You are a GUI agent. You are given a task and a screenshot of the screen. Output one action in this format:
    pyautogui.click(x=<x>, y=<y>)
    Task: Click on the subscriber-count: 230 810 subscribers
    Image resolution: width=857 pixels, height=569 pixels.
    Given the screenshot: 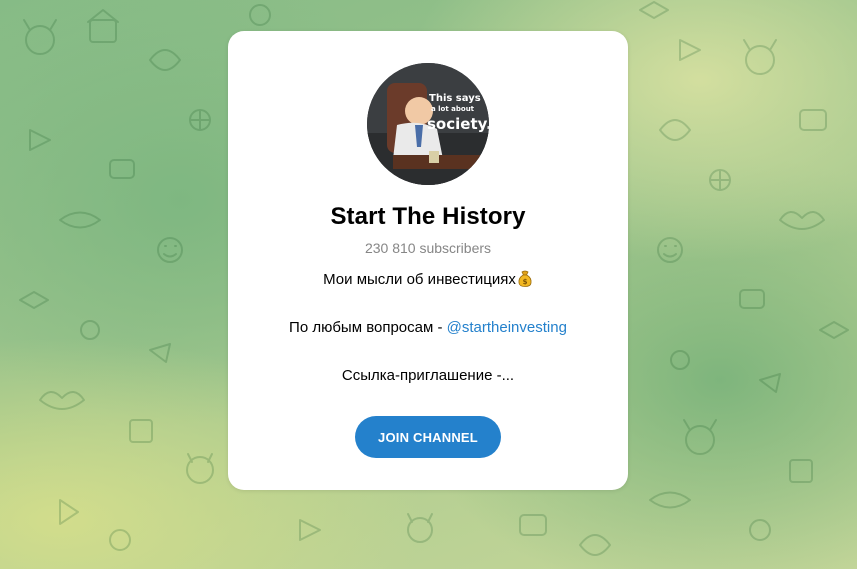 What is the action you would take?
    pyautogui.click(x=428, y=248)
    